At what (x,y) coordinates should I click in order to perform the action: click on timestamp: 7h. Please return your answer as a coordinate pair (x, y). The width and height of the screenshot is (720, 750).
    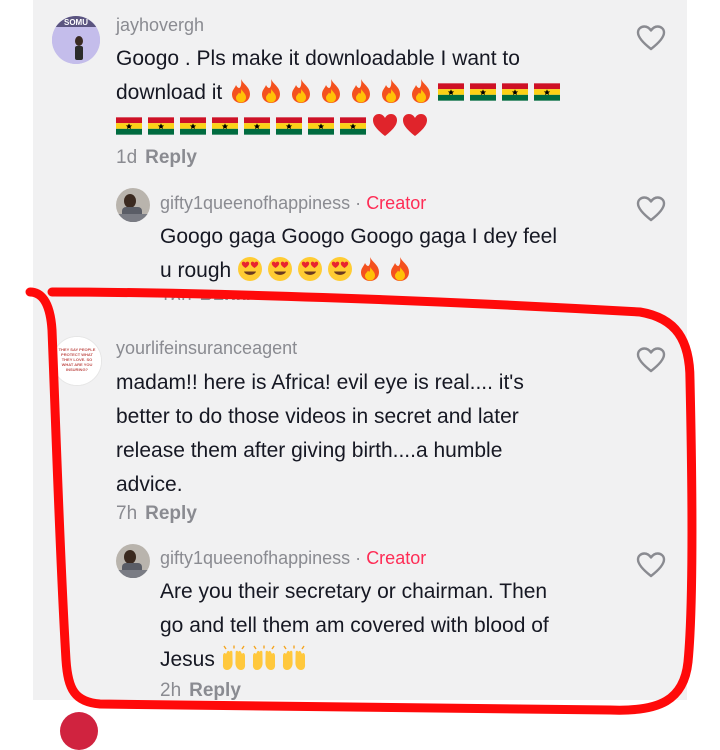
    Looking at the image, I should click on (127, 513).